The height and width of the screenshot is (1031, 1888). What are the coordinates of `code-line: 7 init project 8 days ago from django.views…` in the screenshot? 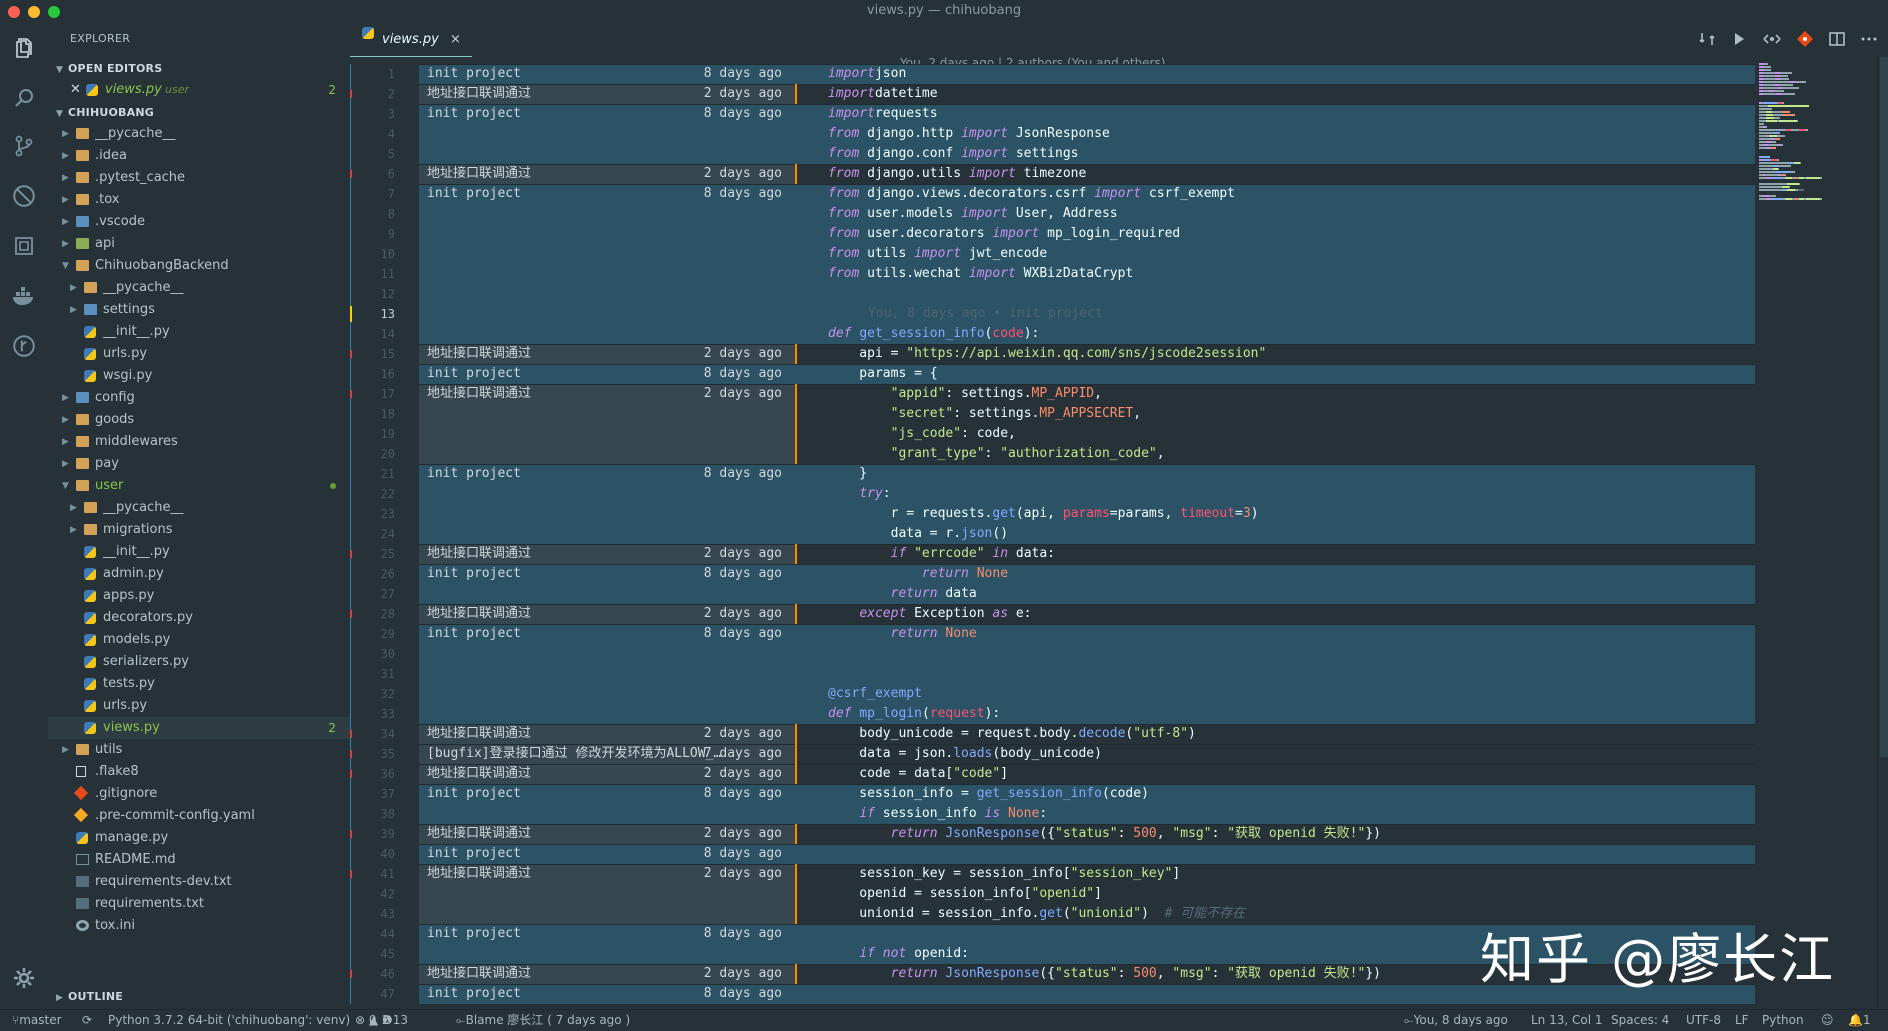 It's located at (1052, 194).